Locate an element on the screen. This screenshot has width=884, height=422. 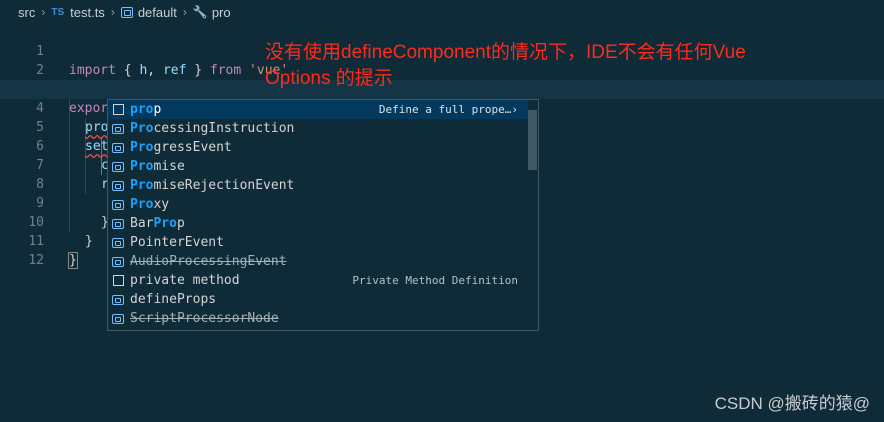
suggest-item-label: private method is located at coordinates (185, 280).